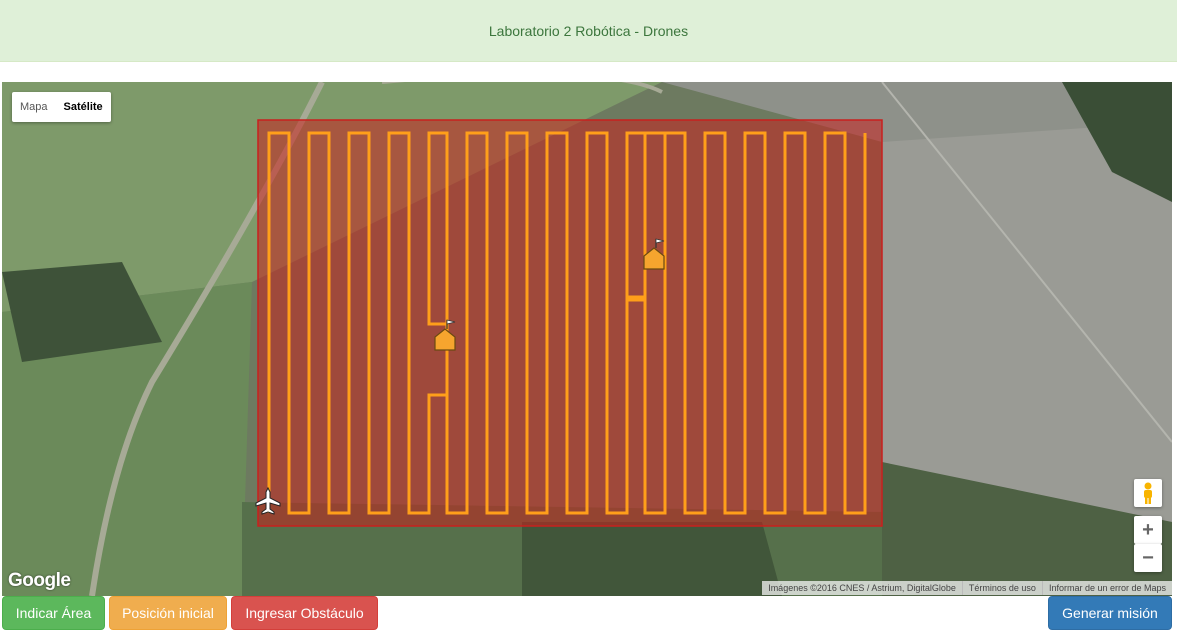  I want to click on street-view-pegman, so click(1148, 493).